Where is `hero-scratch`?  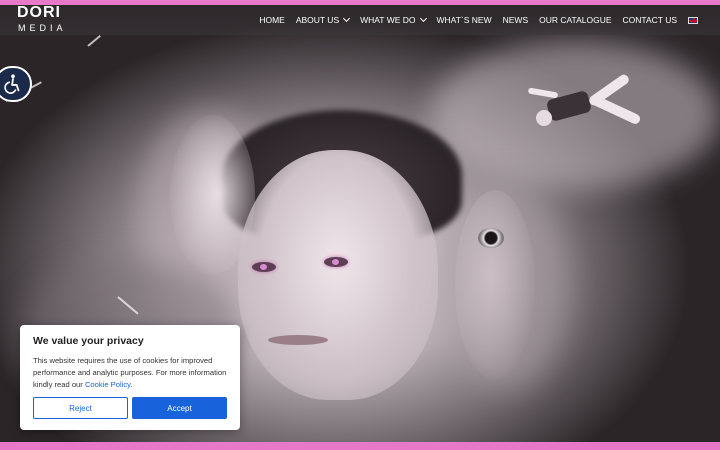 hero-scratch is located at coordinates (94, 40).